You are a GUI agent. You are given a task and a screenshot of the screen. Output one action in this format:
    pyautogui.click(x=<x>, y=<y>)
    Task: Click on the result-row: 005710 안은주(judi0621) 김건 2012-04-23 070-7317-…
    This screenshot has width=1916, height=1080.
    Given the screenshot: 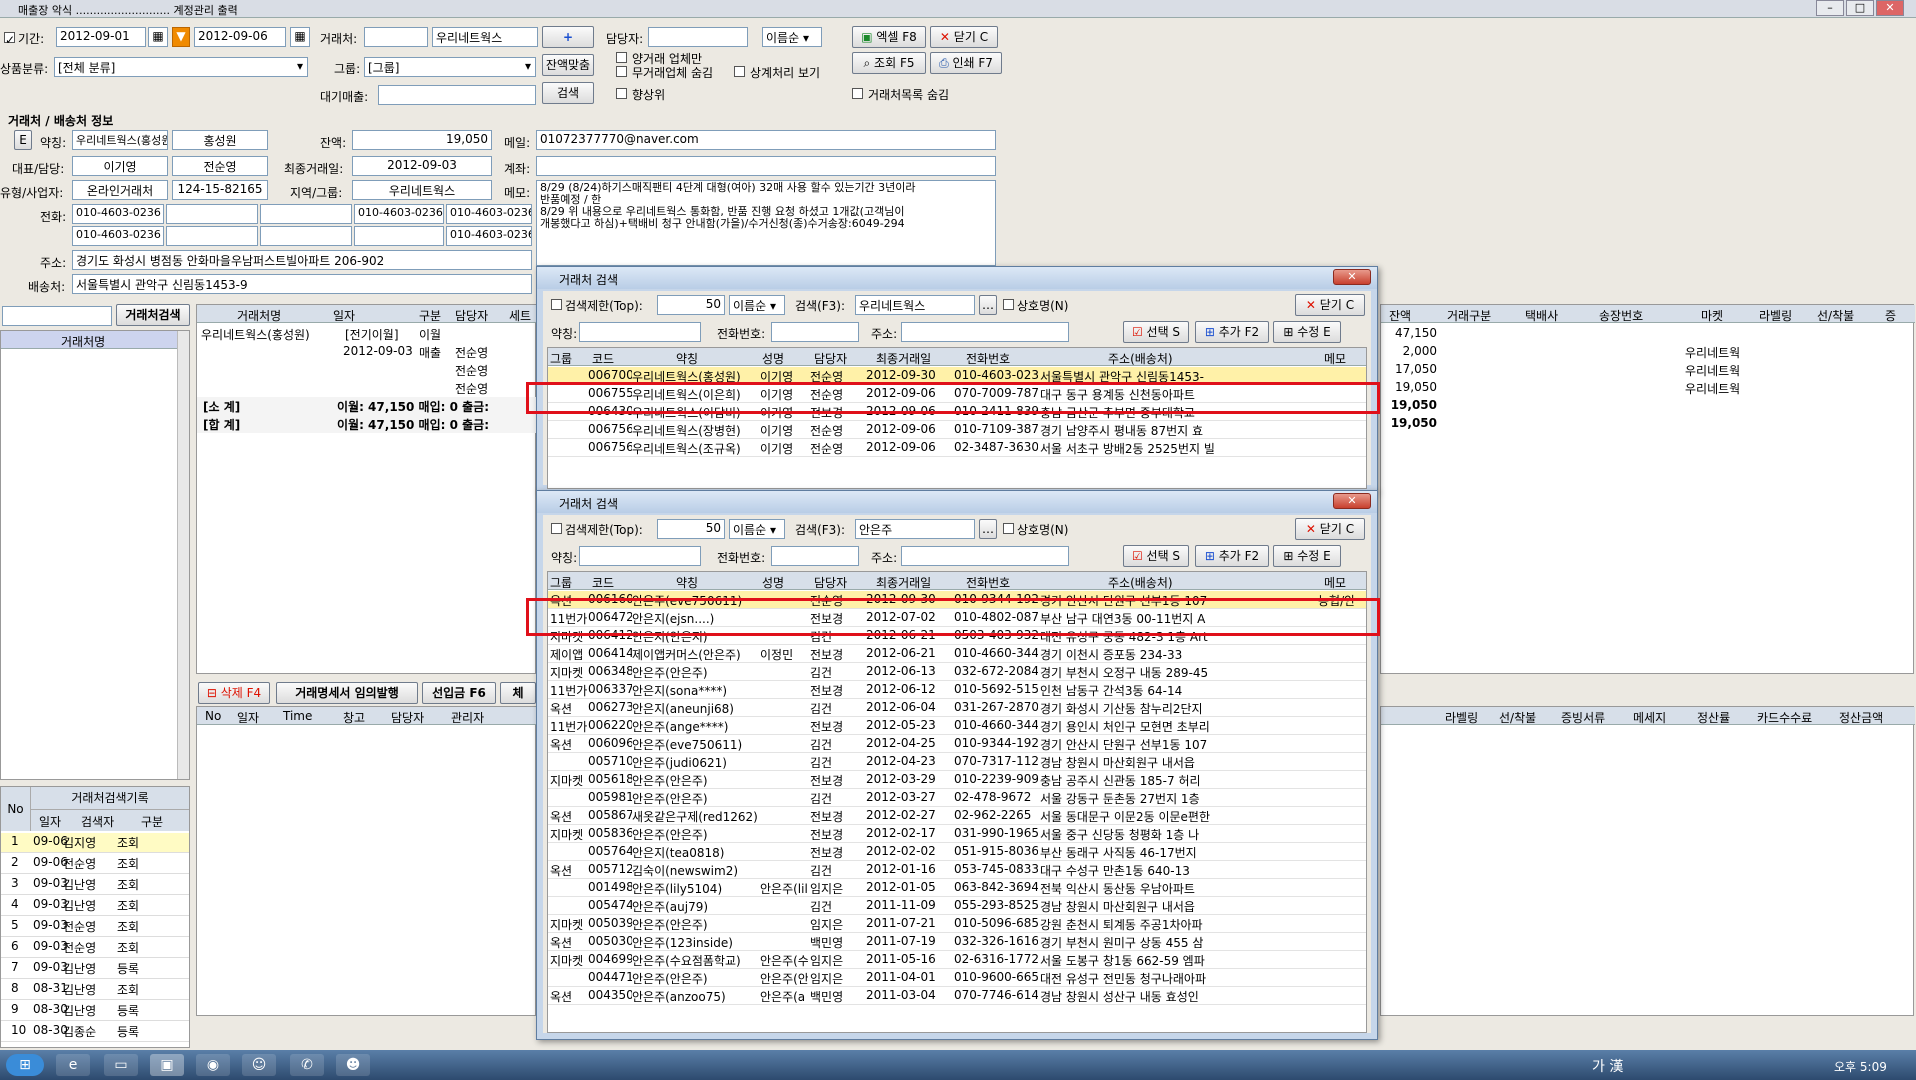 What is the action you would take?
    pyautogui.click(x=957, y=762)
    